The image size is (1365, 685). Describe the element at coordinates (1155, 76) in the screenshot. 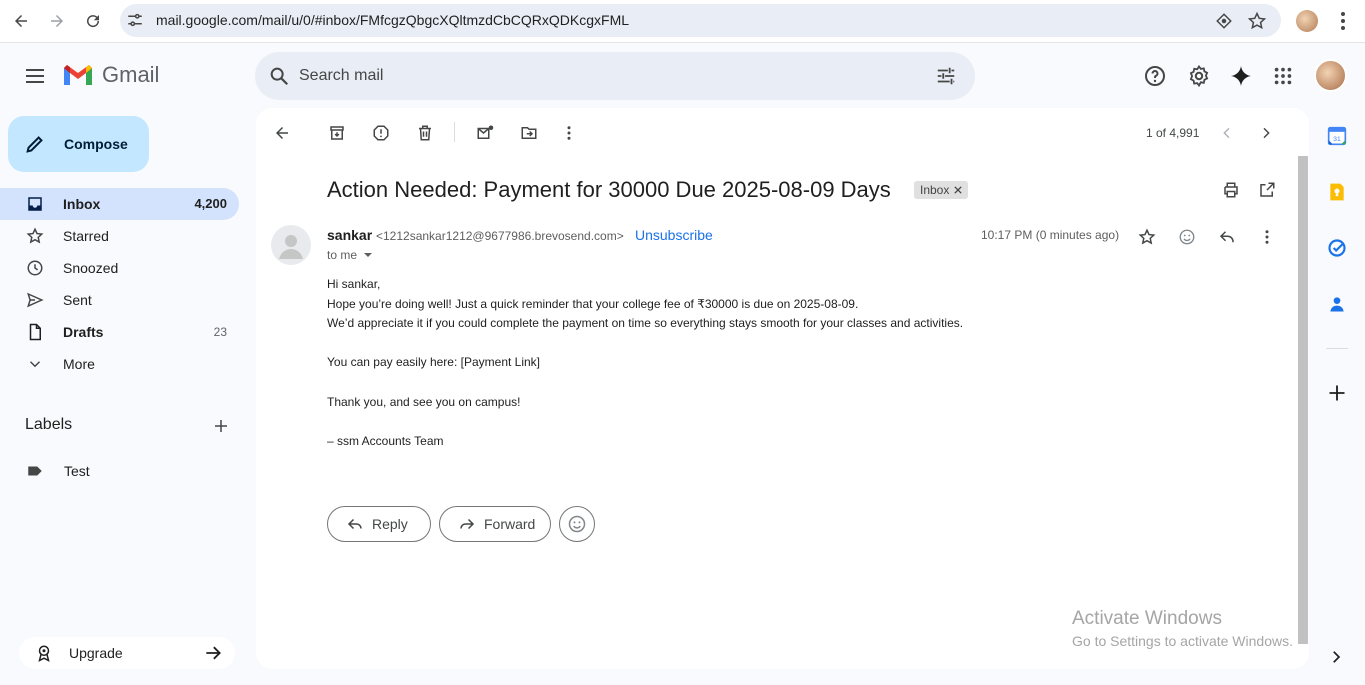

I see `help-icon` at that location.